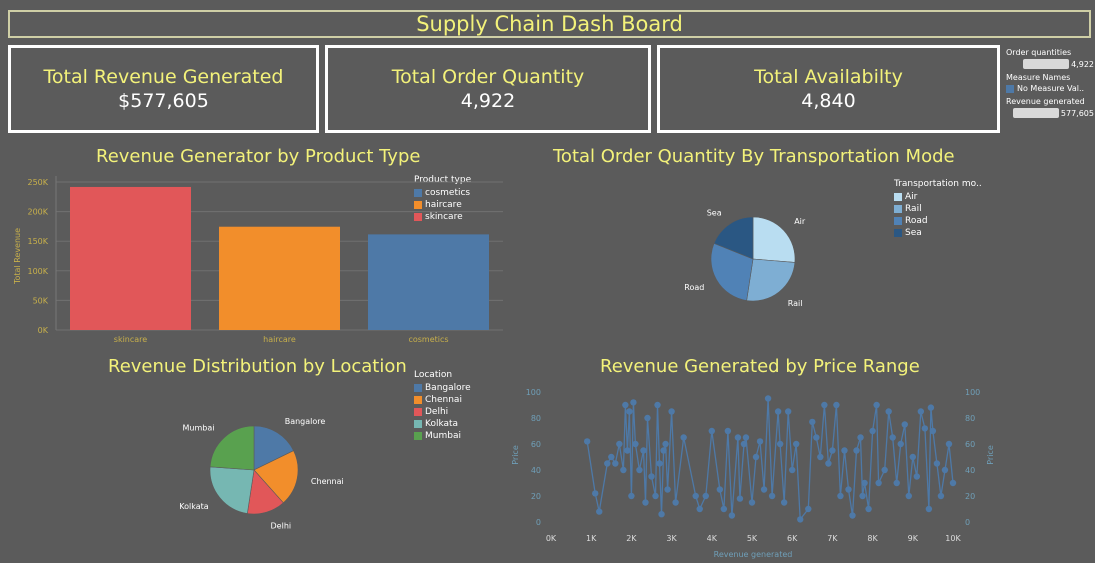 Image resolution: width=1095 pixels, height=563 pixels. I want to click on pie-label: Mumbai, so click(199, 428).